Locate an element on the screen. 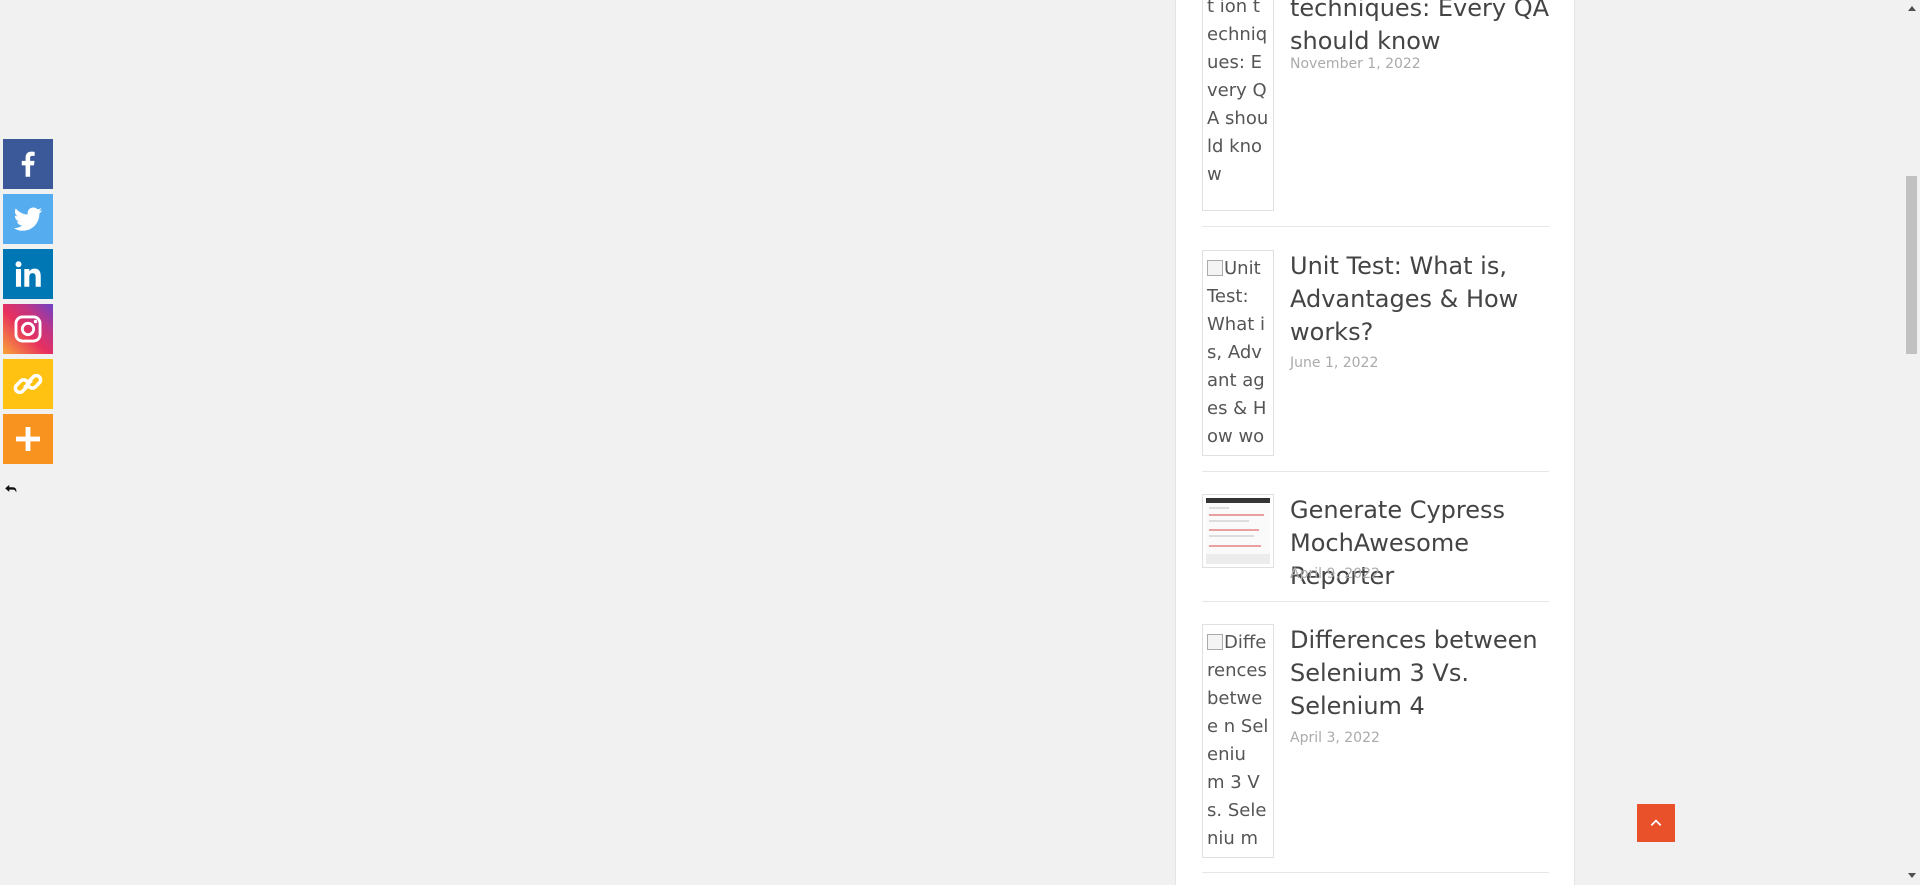  instagram-icon is located at coordinates (28, 329).